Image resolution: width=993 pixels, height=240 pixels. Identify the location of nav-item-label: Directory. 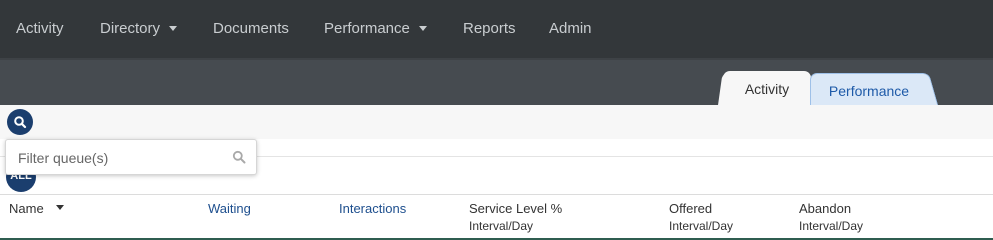
(130, 28).